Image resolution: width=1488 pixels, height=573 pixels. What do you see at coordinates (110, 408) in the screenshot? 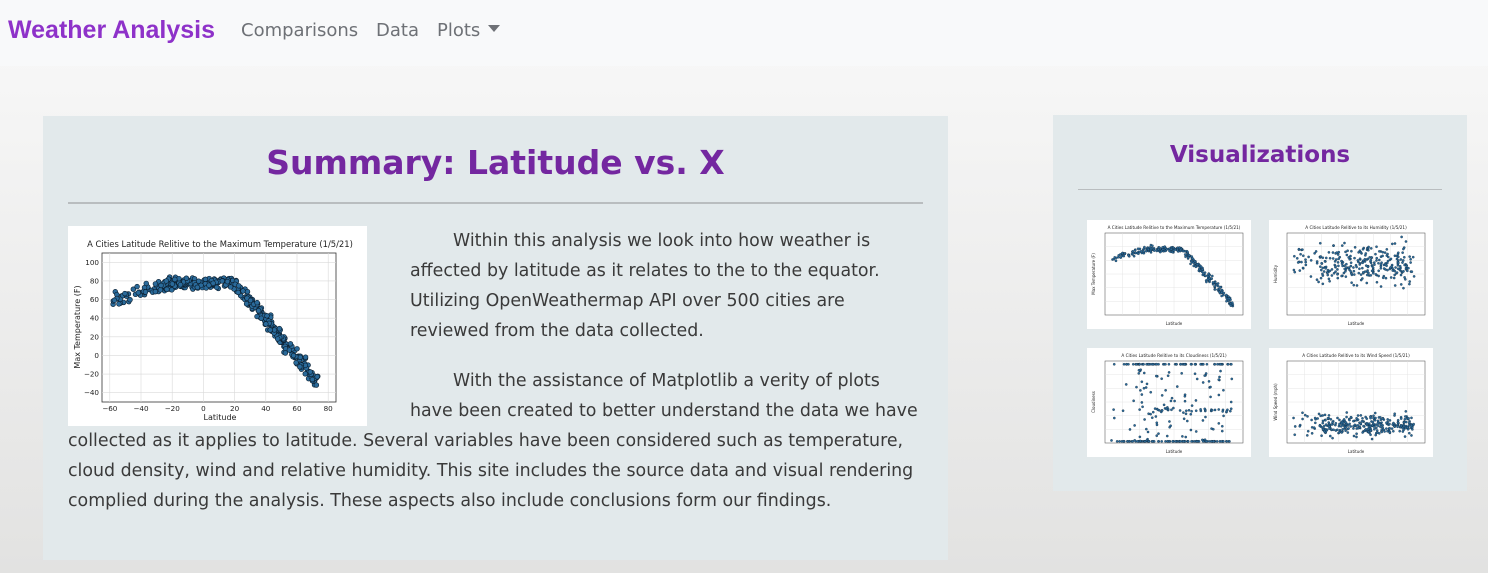
I see `xtick-label: −60` at bounding box center [110, 408].